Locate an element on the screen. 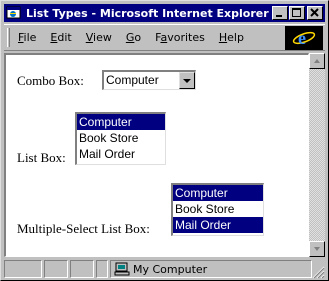 This screenshot has width=329, height=281. arrow-down-icon is located at coordinates (317, 249).